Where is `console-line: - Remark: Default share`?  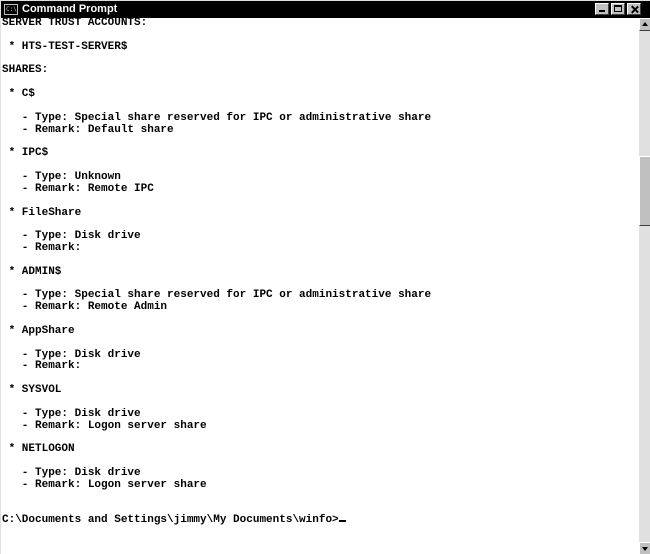 console-line: - Remark: Default share is located at coordinates (88, 129).